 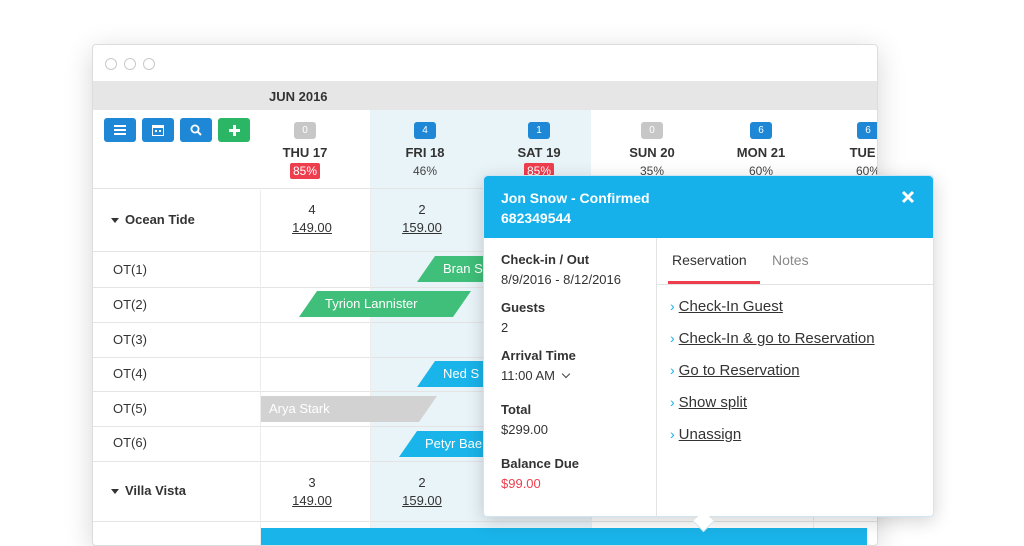 I want to click on day-header: 4 FRI 18 46%, so click(x=425, y=150).